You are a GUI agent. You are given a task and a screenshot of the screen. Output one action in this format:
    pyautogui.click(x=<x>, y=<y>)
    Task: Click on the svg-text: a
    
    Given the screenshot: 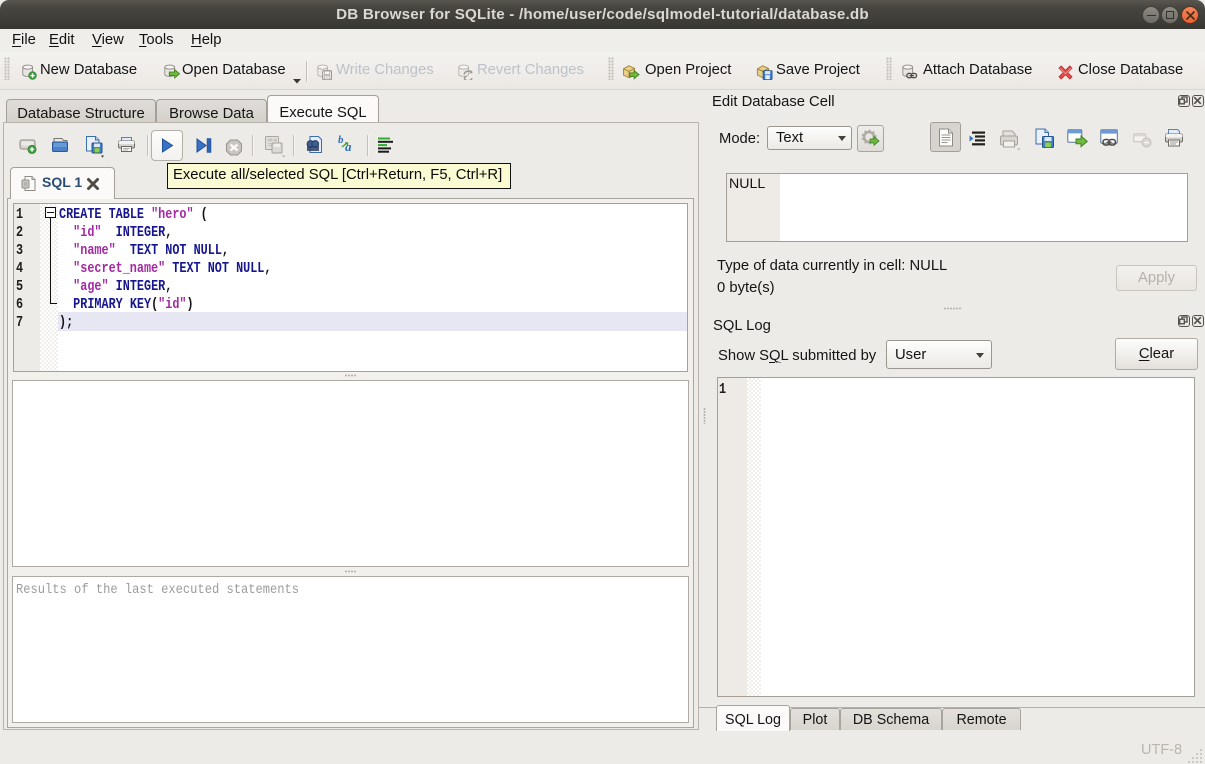 What is the action you would take?
    pyautogui.click(x=348, y=146)
    